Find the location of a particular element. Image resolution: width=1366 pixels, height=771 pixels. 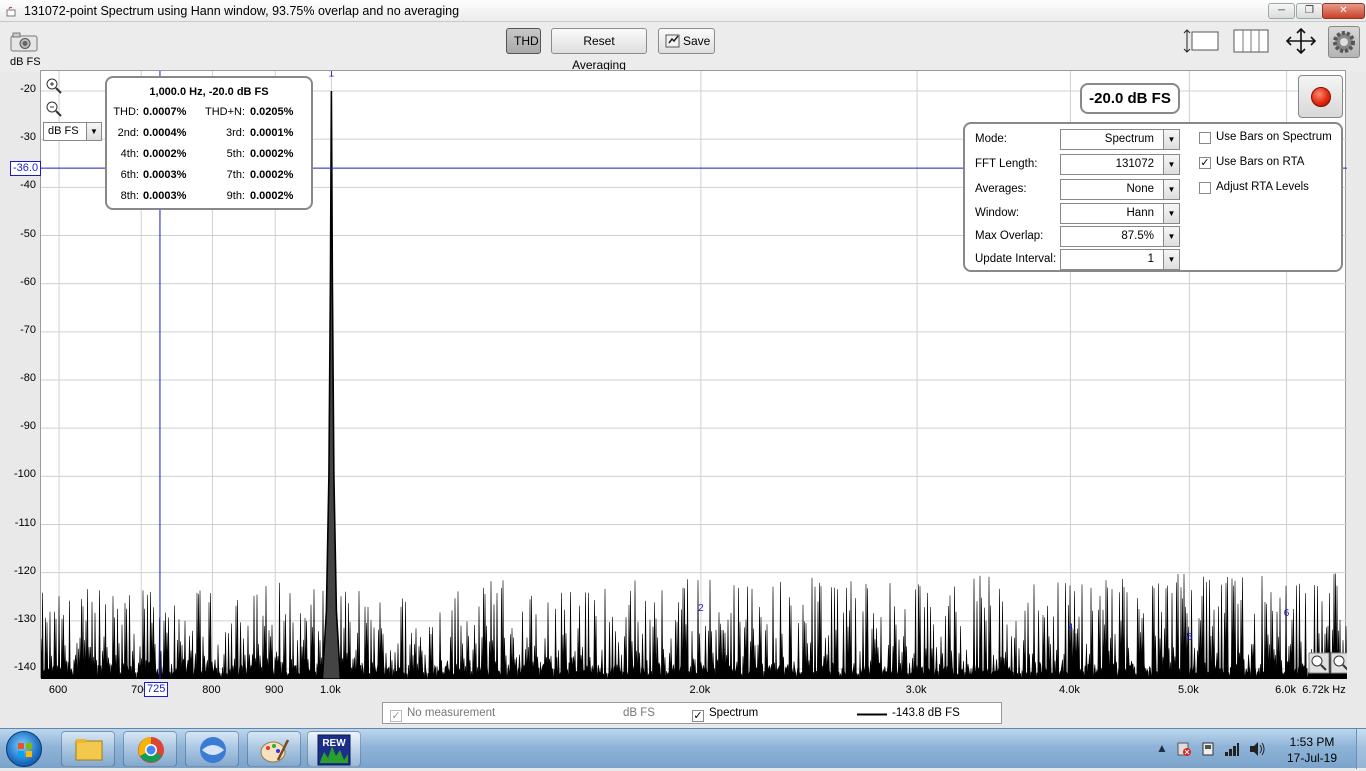

minimize-icon: ─ is located at coordinates (1281, 10).